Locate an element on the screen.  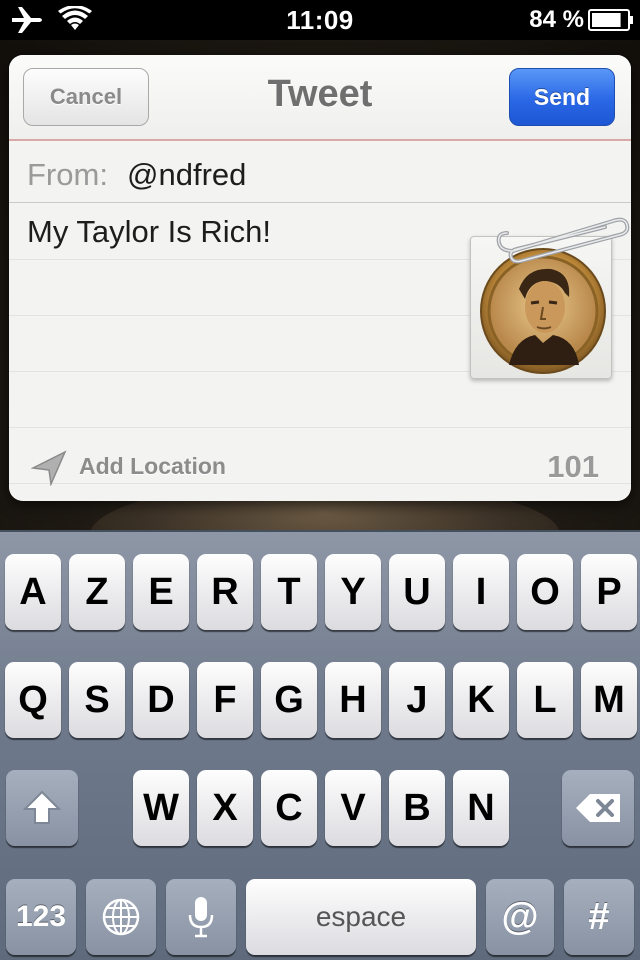
delete-key is located at coordinates (598, 808).